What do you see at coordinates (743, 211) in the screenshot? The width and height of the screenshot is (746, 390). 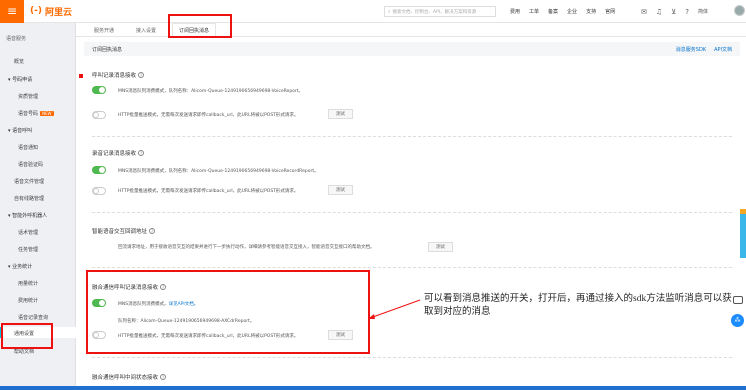 I see `side-promo-tag` at bounding box center [743, 211].